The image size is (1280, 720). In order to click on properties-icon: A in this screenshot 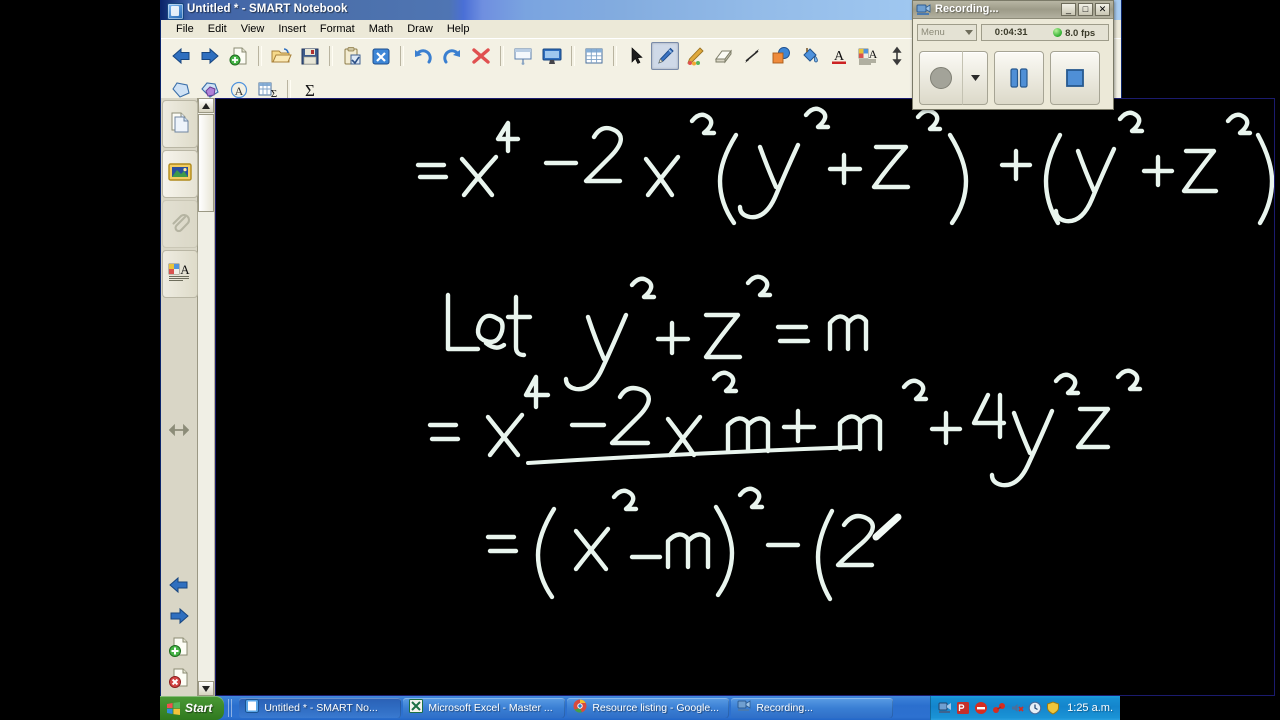, I will do `click(868, 56)`.